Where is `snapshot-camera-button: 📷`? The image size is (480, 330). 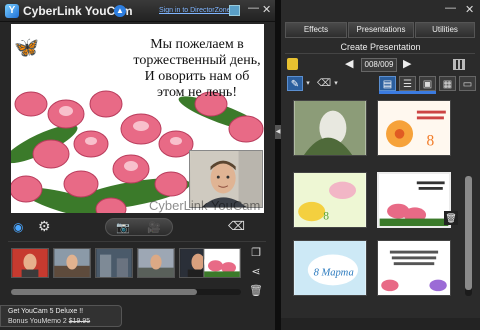 snapshot-camera-button: 📷 is located at coordinates (123, 227).